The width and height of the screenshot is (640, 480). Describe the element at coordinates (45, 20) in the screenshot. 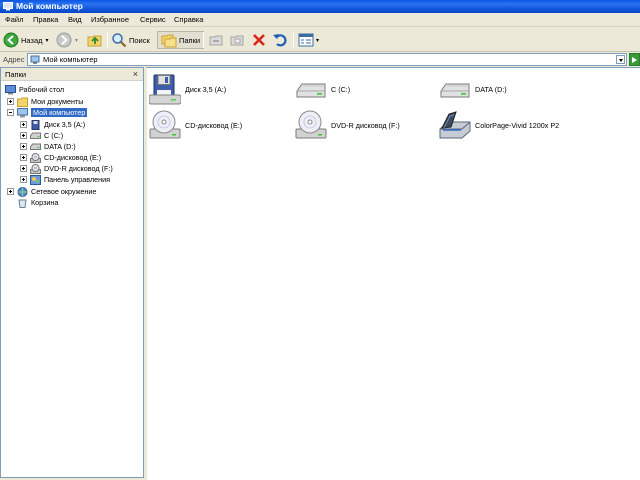

I see `menu-edit: Правка` at that location.